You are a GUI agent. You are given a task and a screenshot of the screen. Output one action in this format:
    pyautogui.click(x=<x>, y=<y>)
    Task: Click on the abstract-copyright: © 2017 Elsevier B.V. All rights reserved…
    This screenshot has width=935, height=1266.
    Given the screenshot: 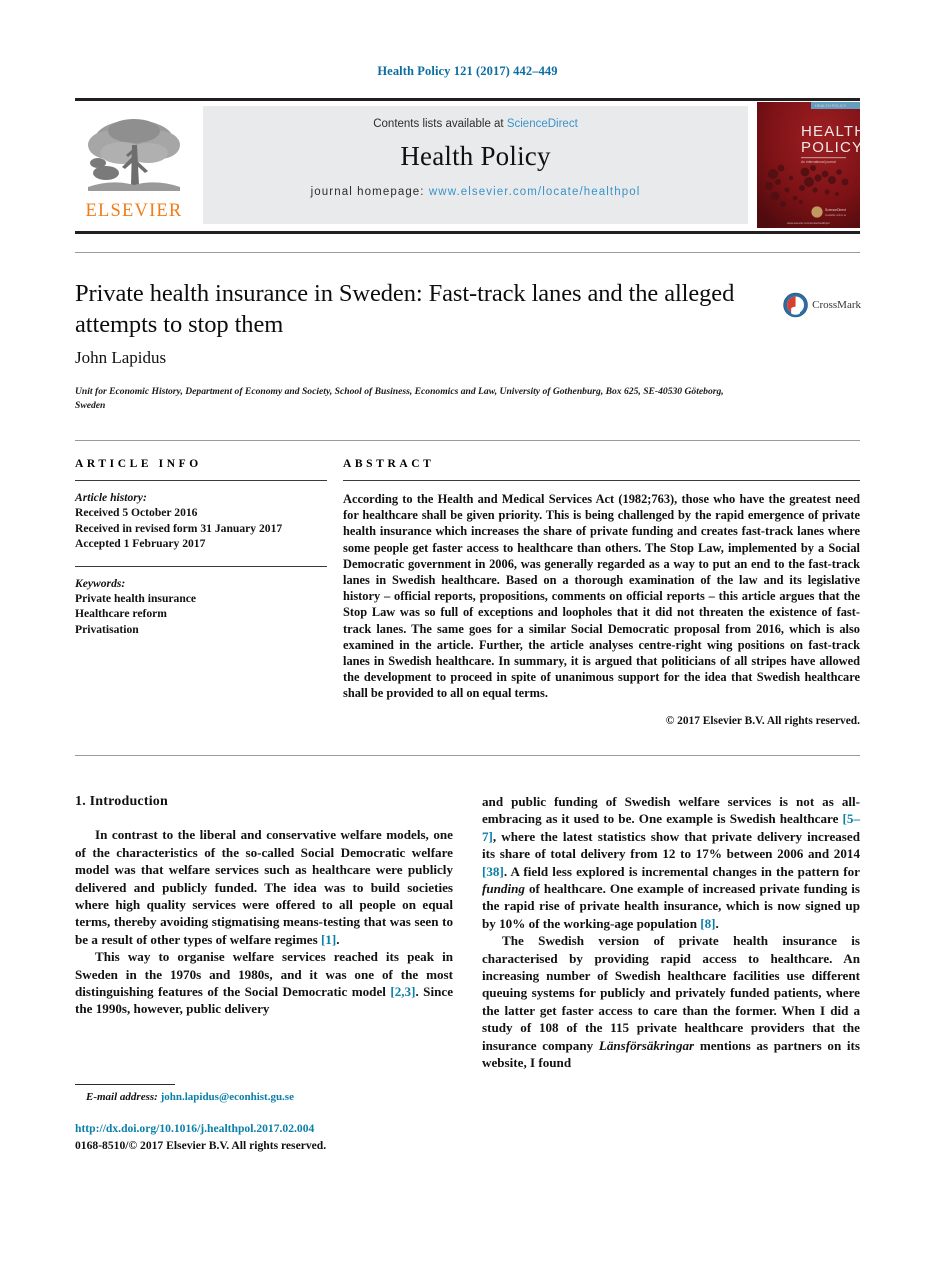 What is the action you would take?
    pyautogui.click(x=762, y=720)
    